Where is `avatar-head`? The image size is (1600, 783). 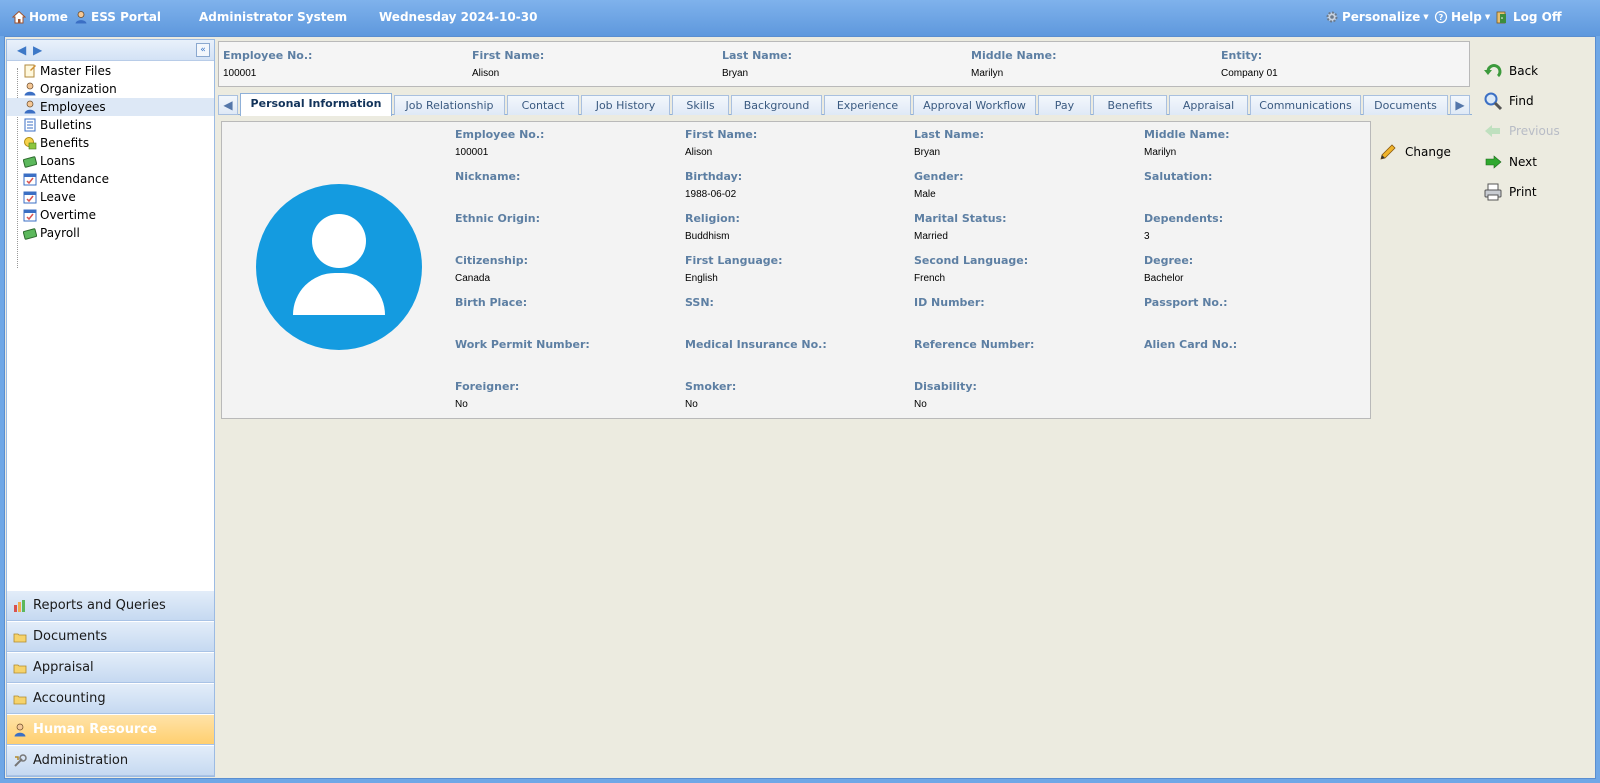 avatar-head is located at coordinates (339, 241).